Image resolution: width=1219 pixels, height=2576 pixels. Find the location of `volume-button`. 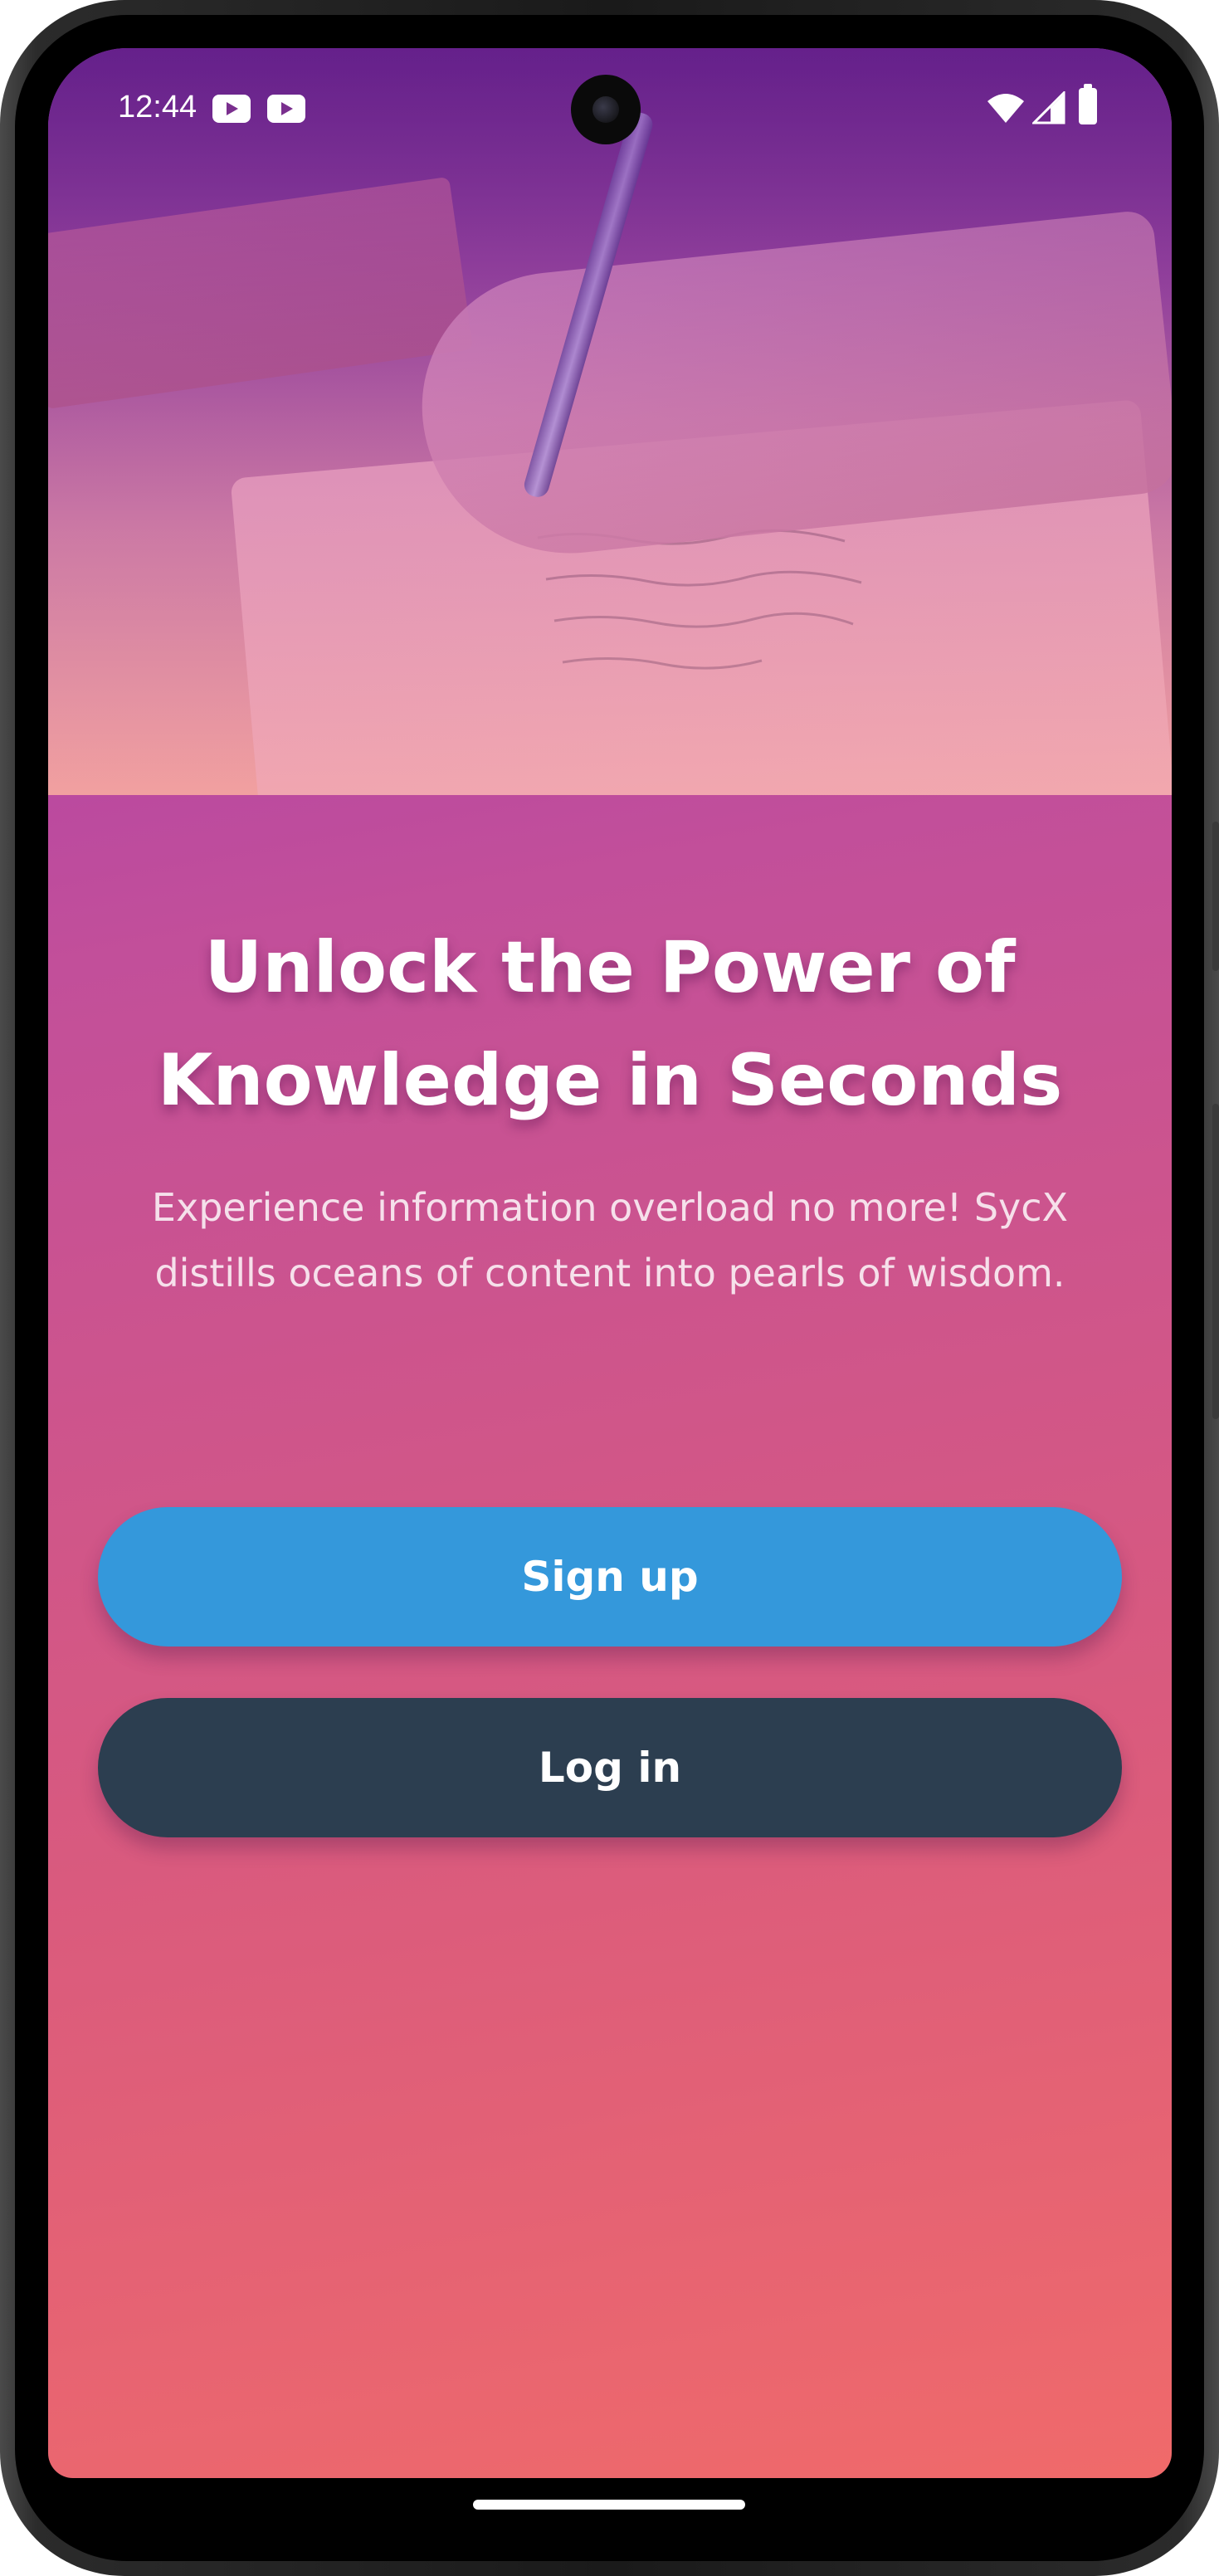

volume-button is located at coordinates (1216, 1261).